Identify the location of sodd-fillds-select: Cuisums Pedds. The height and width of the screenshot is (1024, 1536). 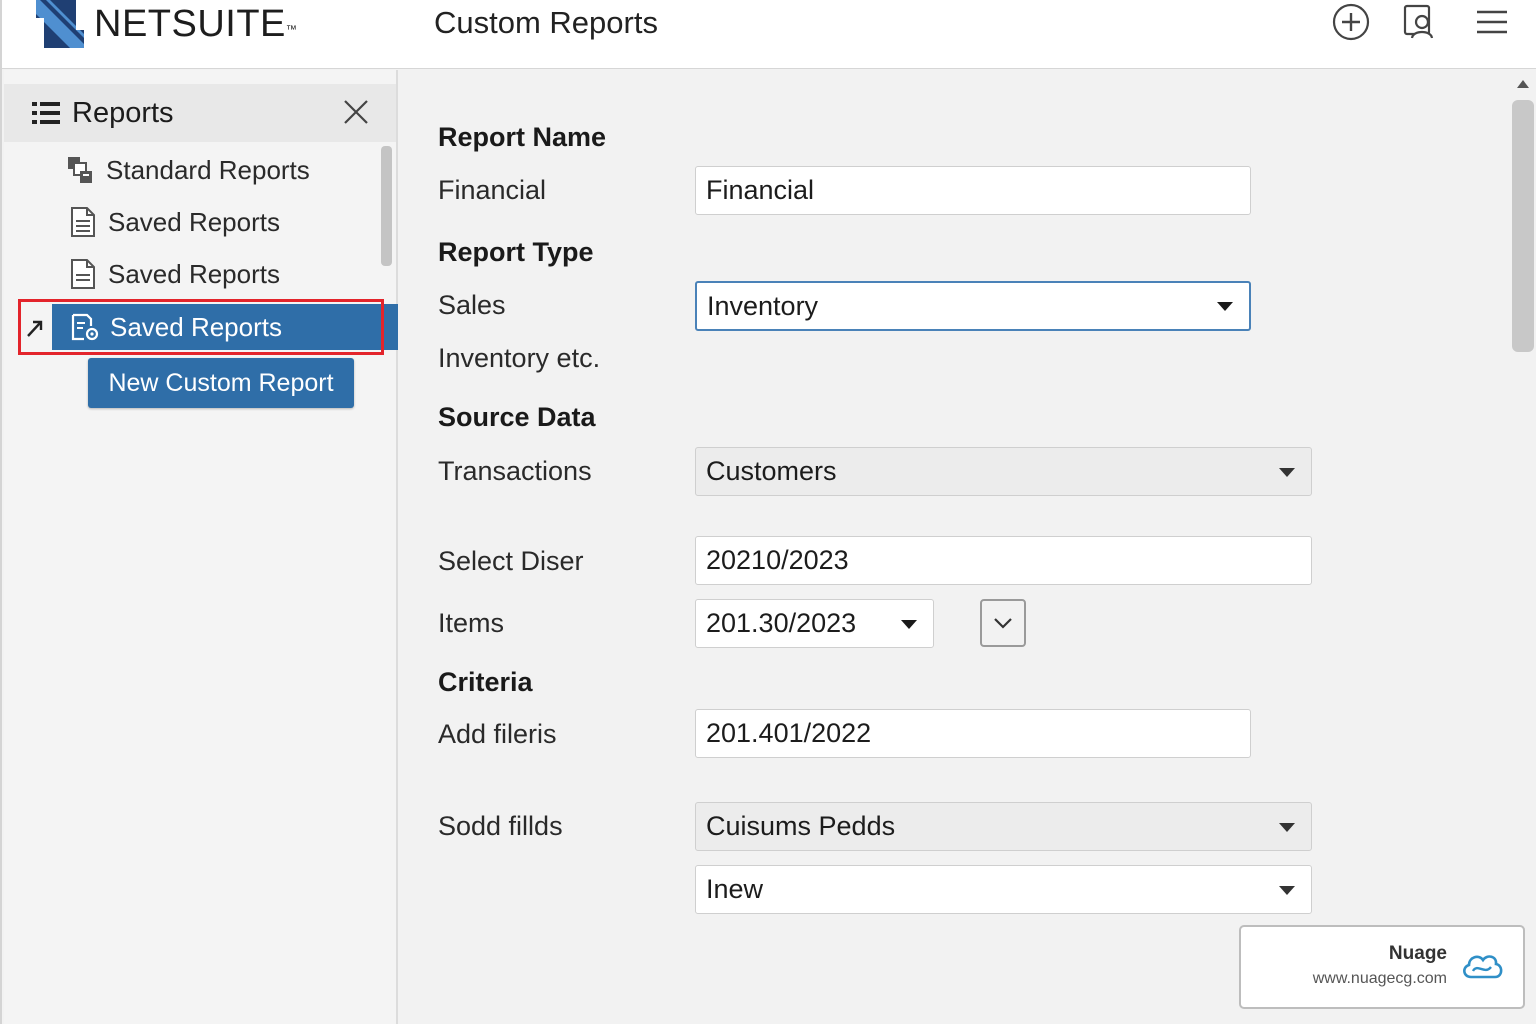
(1003, 826).